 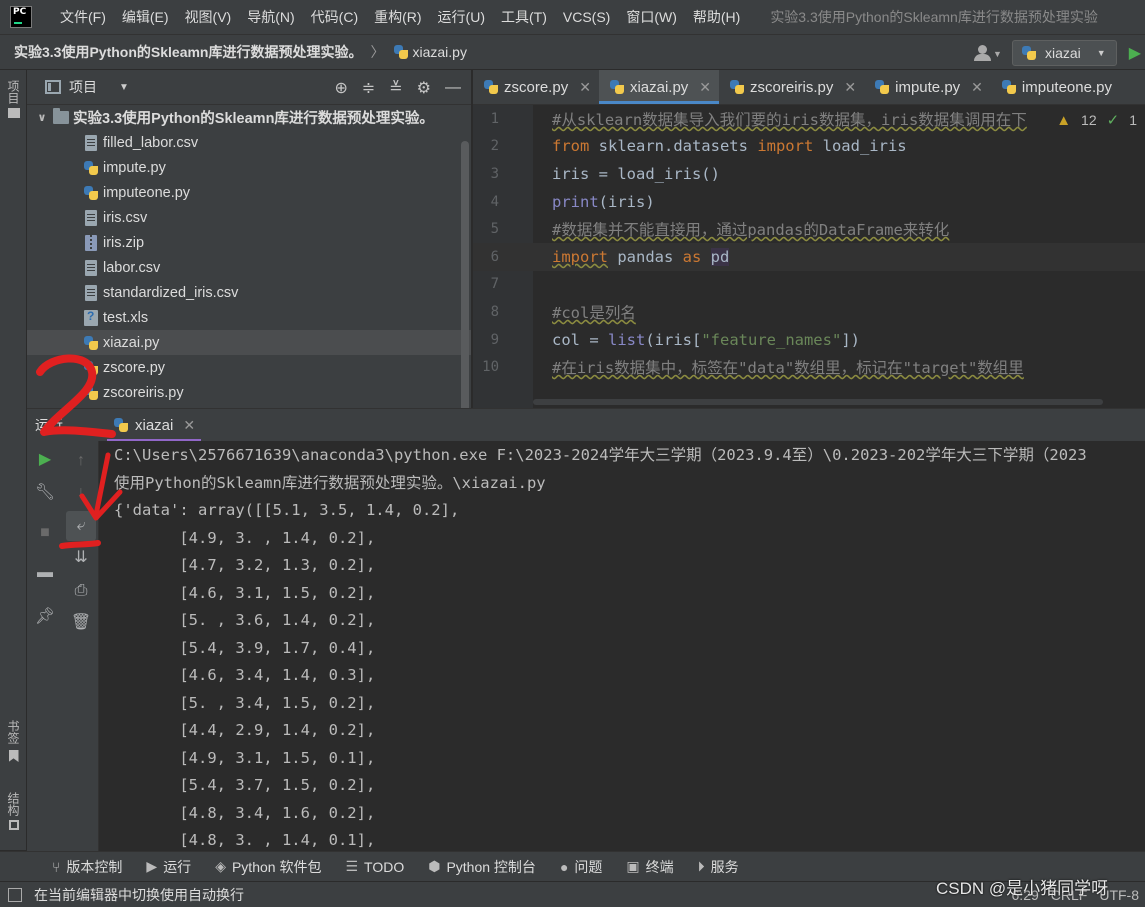 I want to click on user-icon: ▼, so click(x=987, y=53).